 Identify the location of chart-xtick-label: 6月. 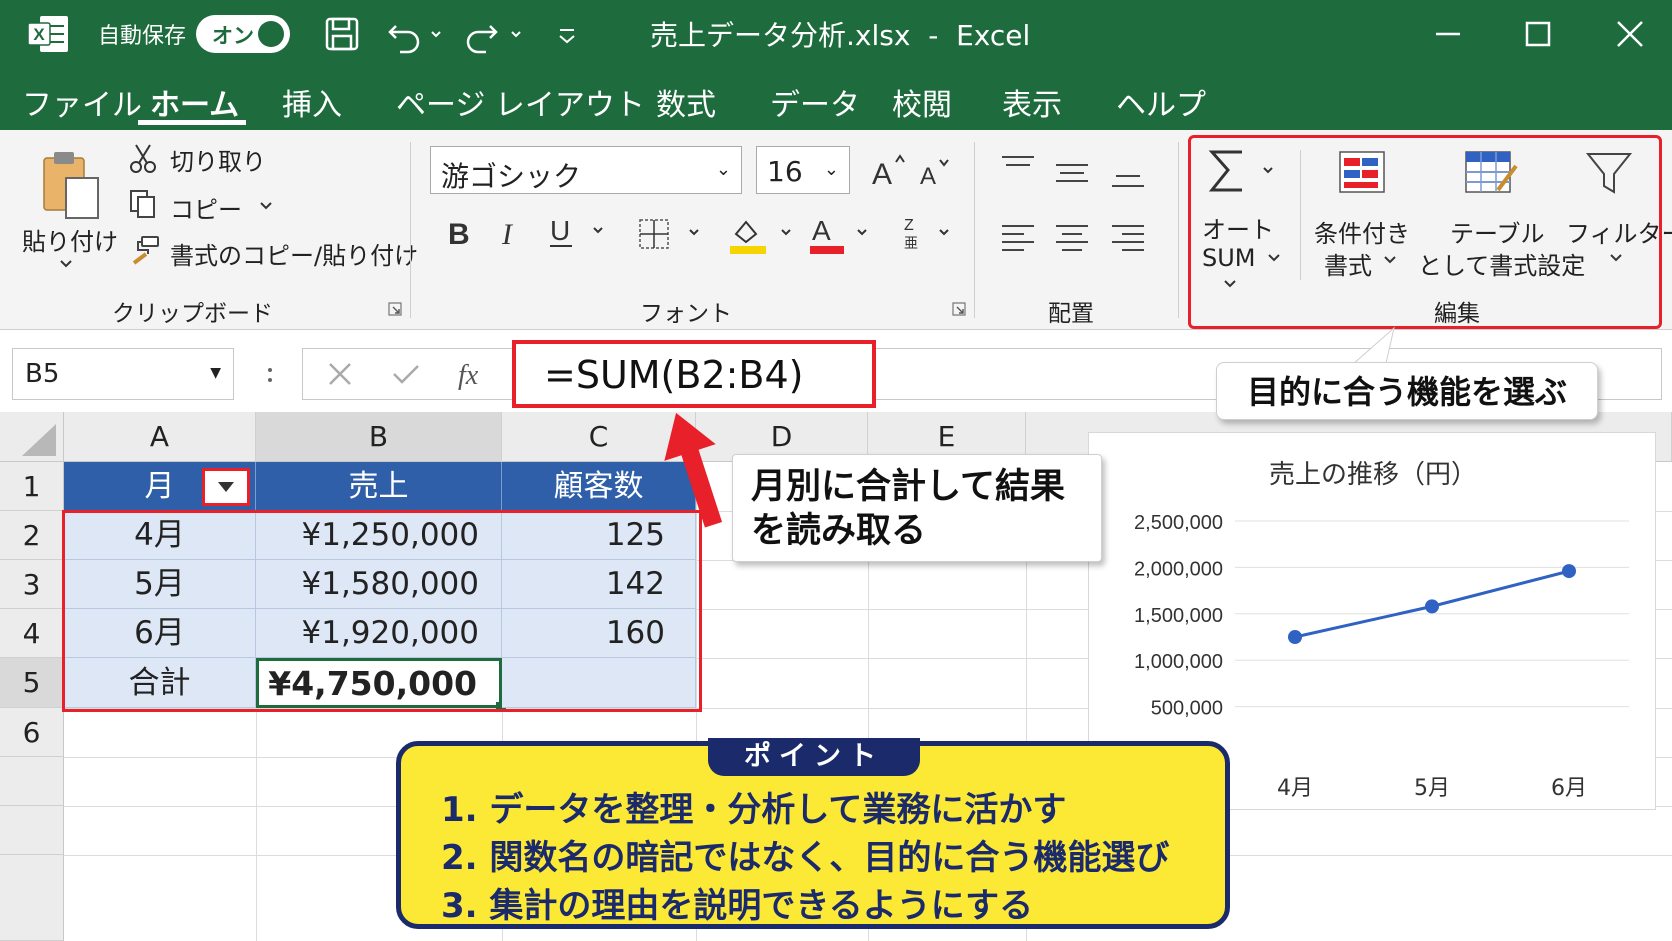
(1569, 788).